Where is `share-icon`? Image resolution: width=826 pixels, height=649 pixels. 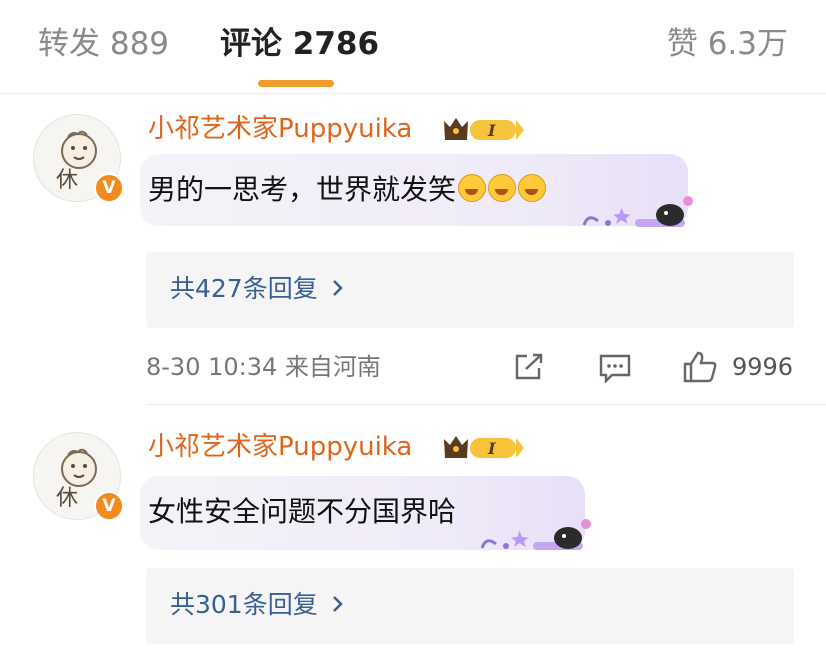 share-icon is located at coordinates (529, 367).